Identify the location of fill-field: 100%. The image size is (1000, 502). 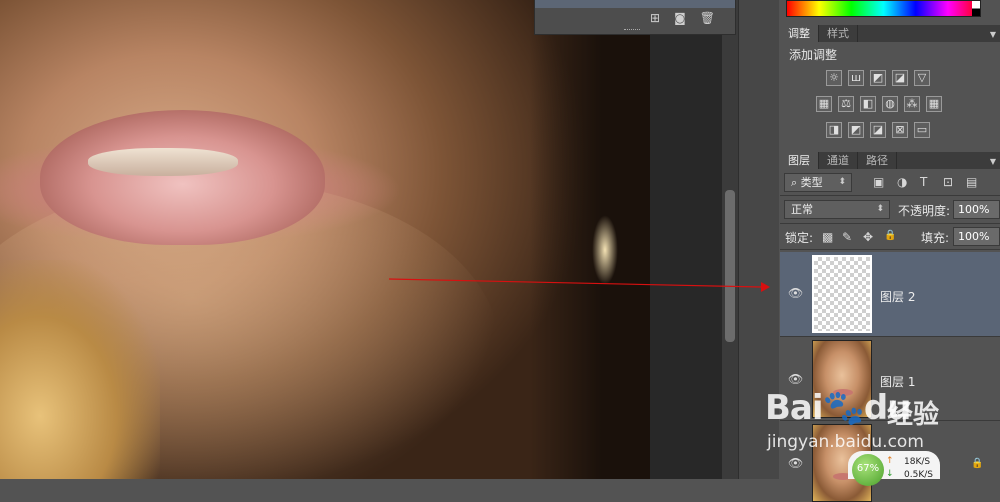
(976, 236).